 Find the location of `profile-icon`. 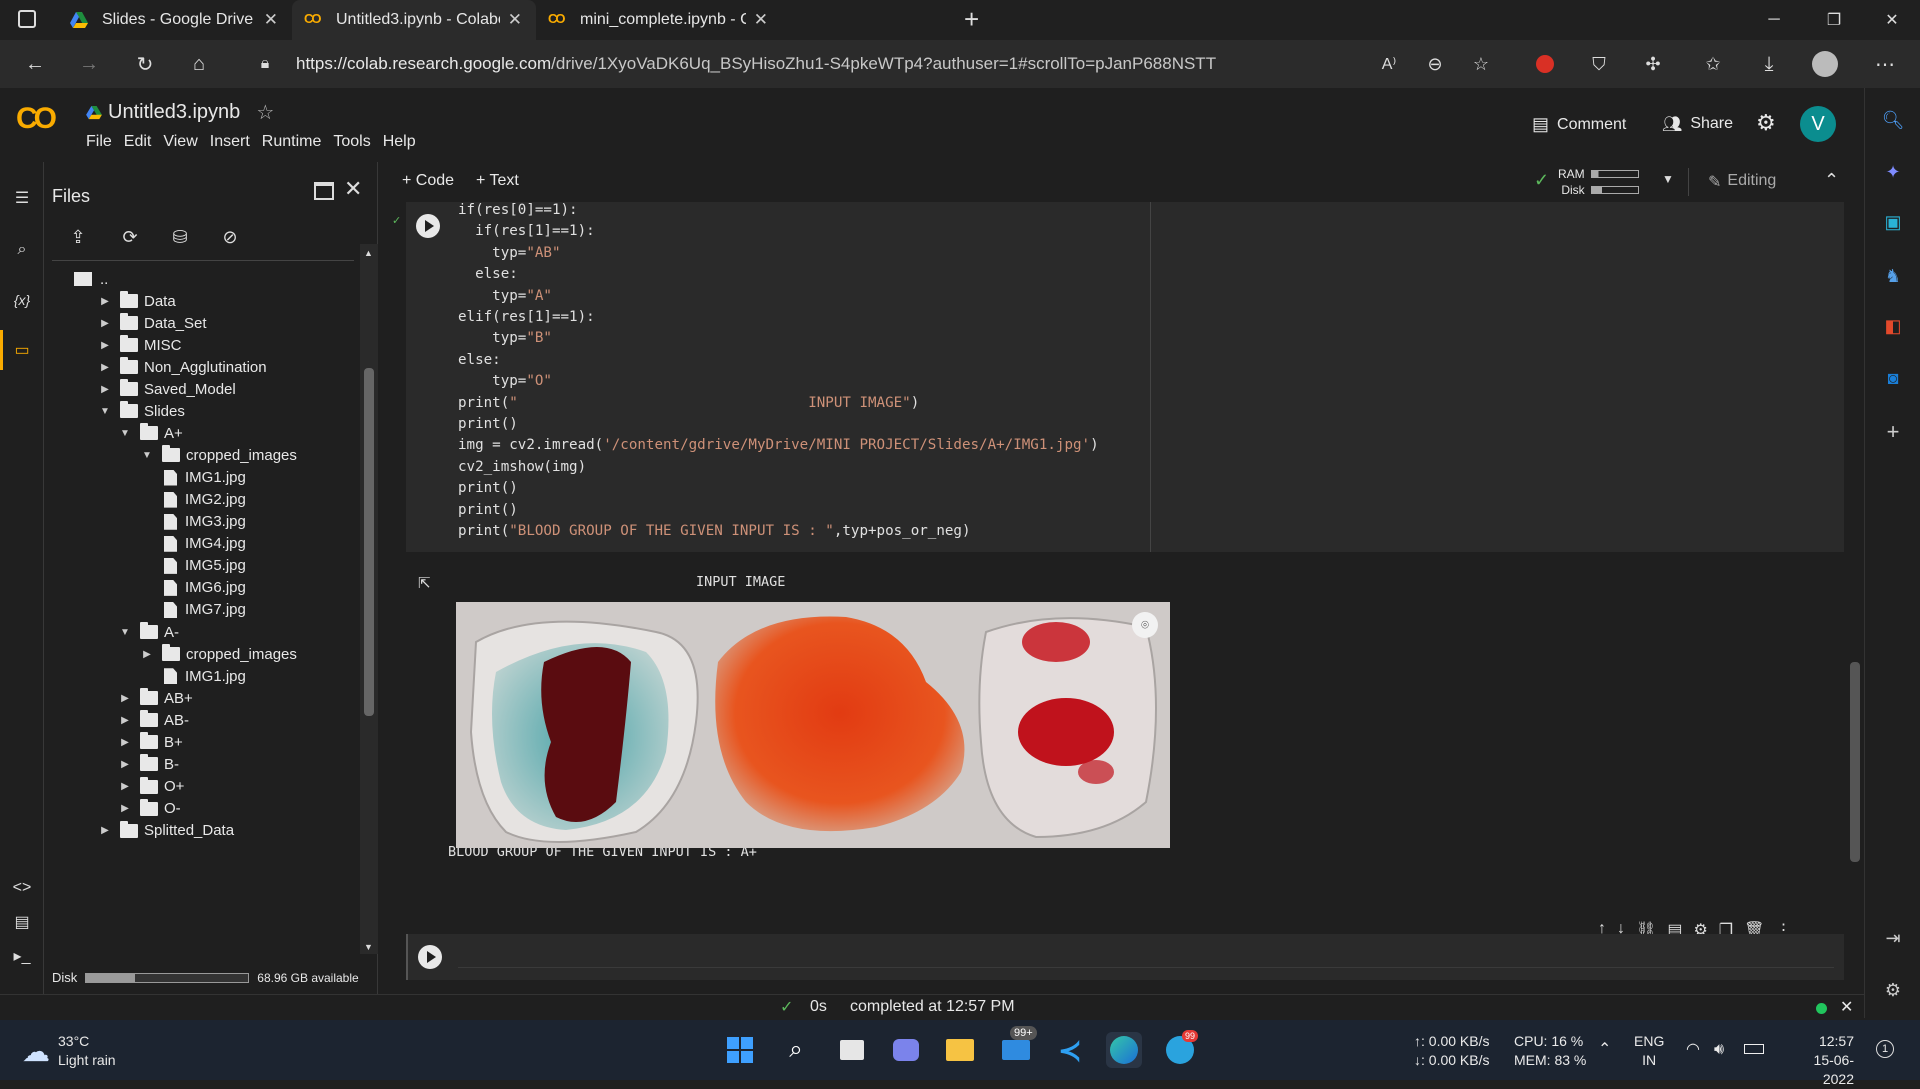

profile-icon is located at coordinates (1825, 64).